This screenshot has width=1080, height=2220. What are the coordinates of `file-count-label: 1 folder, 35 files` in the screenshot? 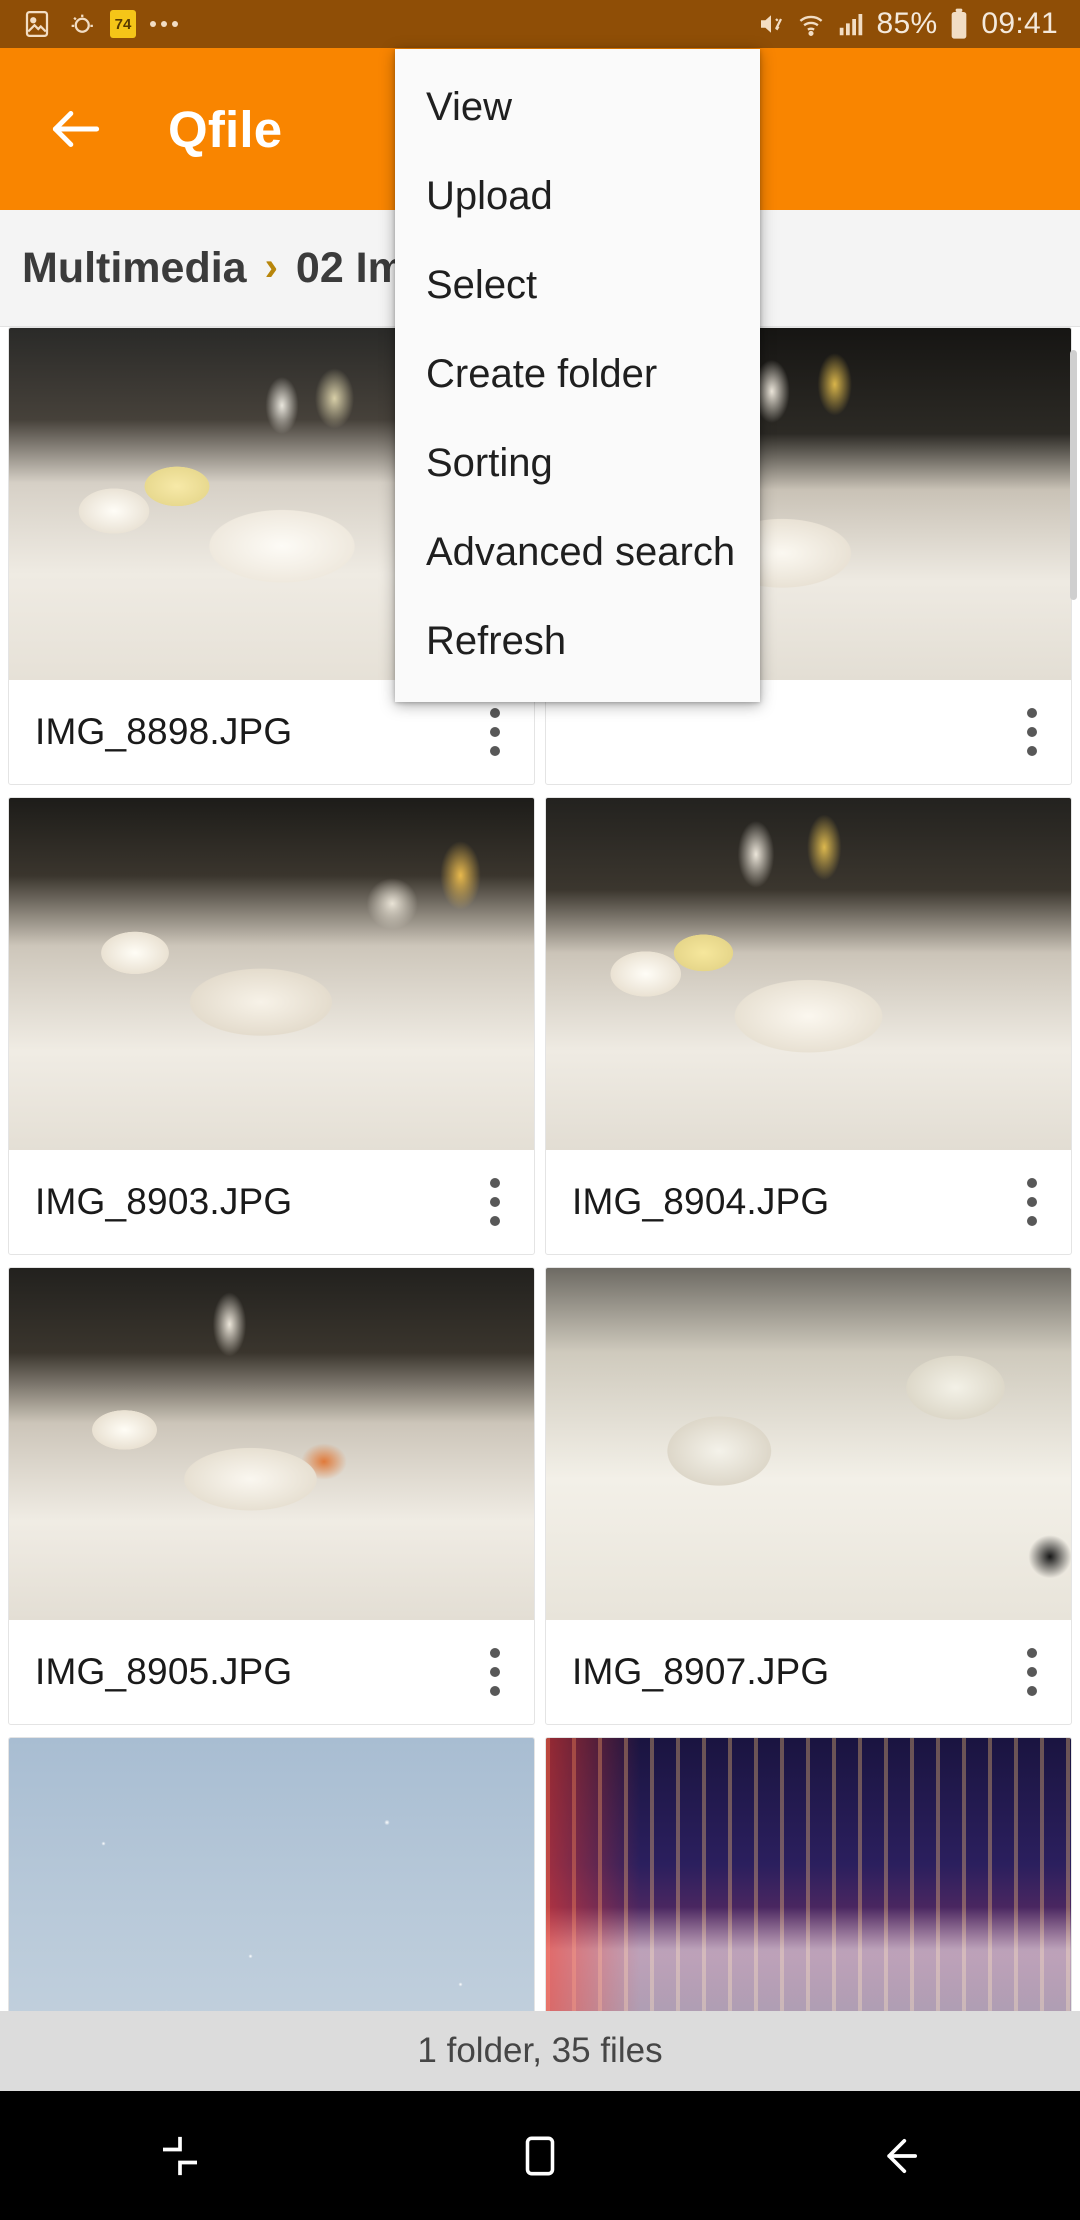 It's located at (540, 2050).